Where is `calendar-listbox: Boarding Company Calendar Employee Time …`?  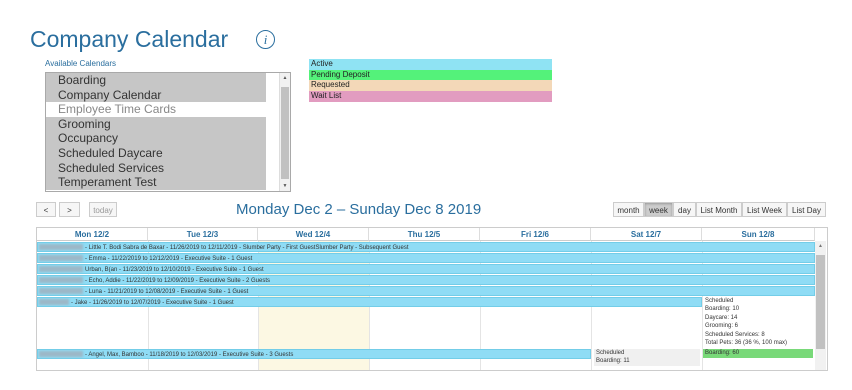 calendar-listbox: Boarding Company Calendar Employee Time … is located at coordinates (168, 132).